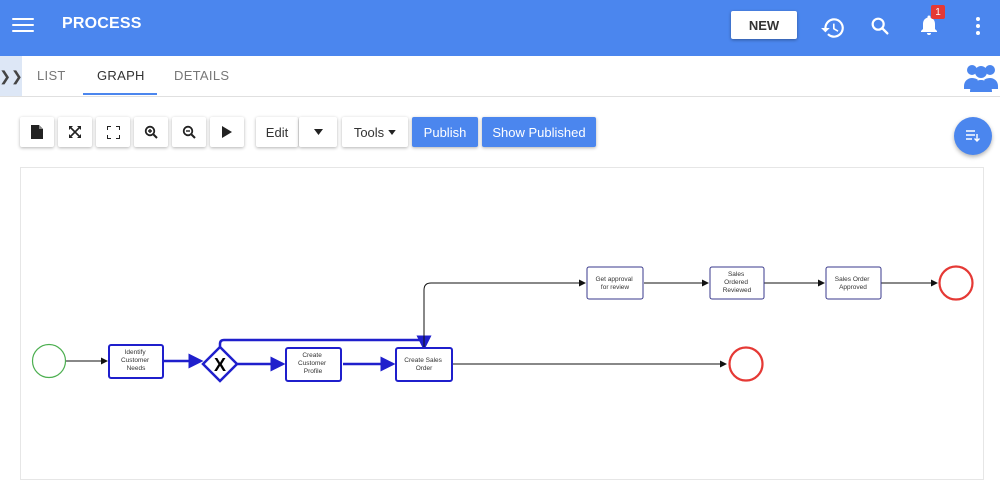 This screenshot has width=1000, height=488. I want to click on task-get-approval: Get approval for review, so click(615, 283).